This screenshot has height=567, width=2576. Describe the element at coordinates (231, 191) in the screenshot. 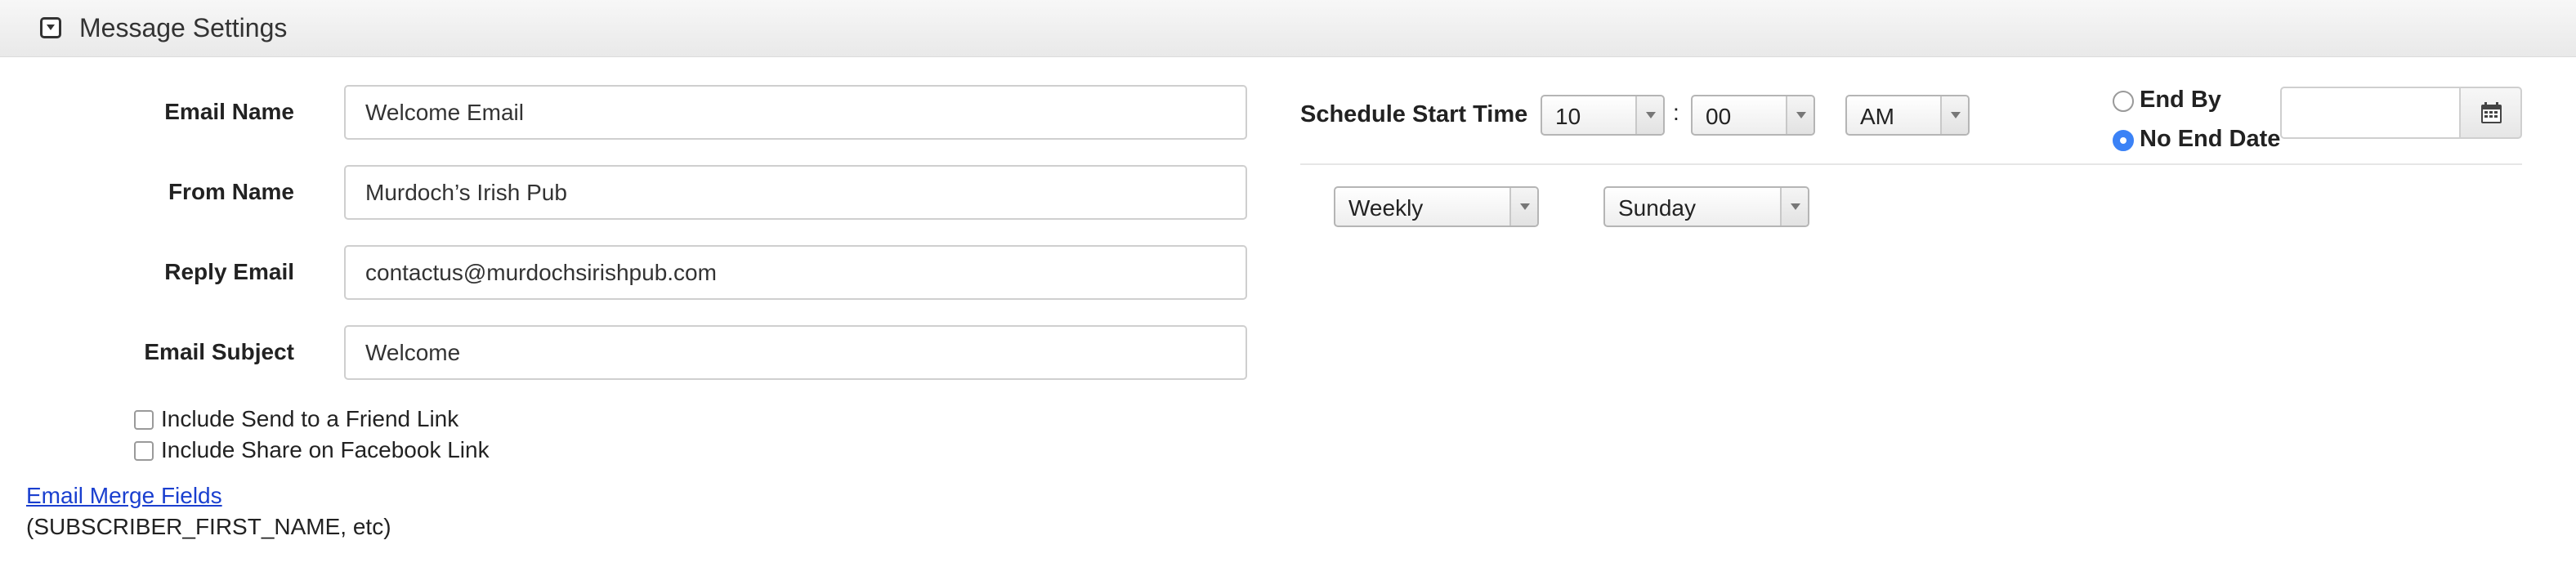

I see `from-name-label: From Name` at that location.